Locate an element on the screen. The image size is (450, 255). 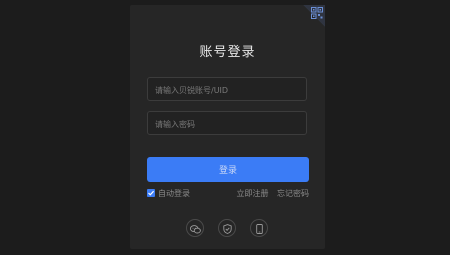
social-login-row is located at coordinates (228, 229).